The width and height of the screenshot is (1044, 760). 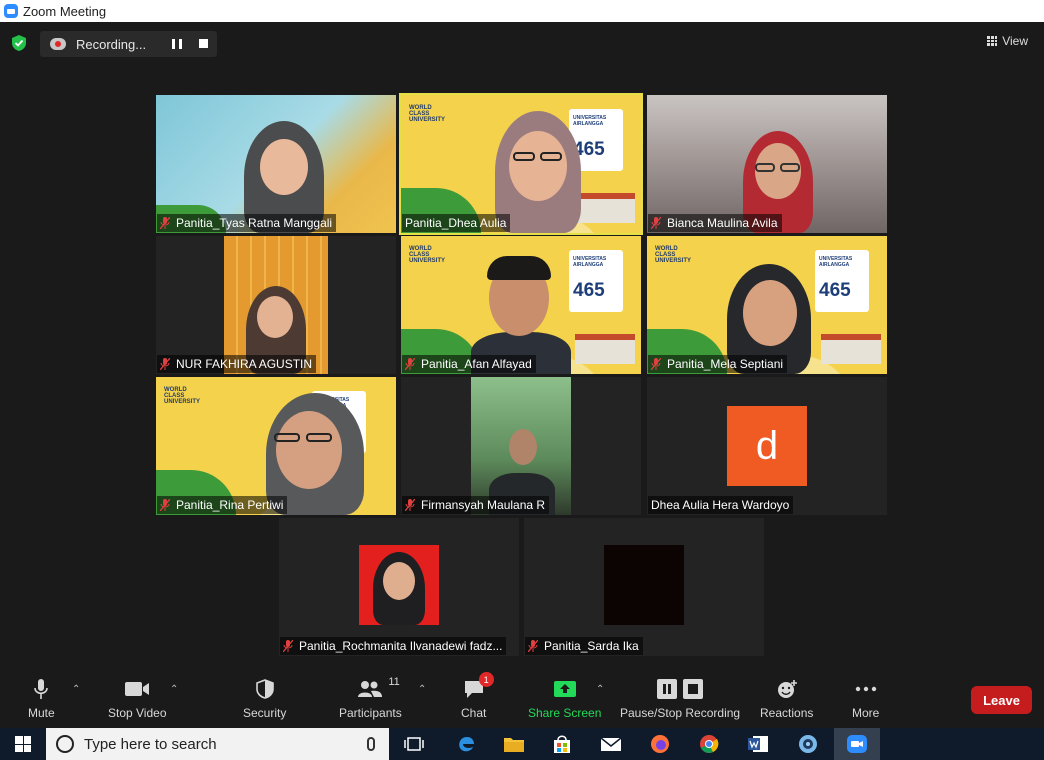 What do you see at coordinates (58, 44) in the screenshot?
I see `recording-dot-icon` at bounding box center [58, 44].